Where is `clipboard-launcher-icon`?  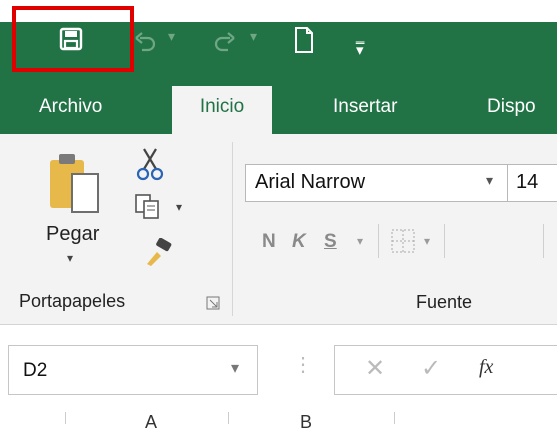
clipboard-launcher-icon is located at coordinates (213, 303).